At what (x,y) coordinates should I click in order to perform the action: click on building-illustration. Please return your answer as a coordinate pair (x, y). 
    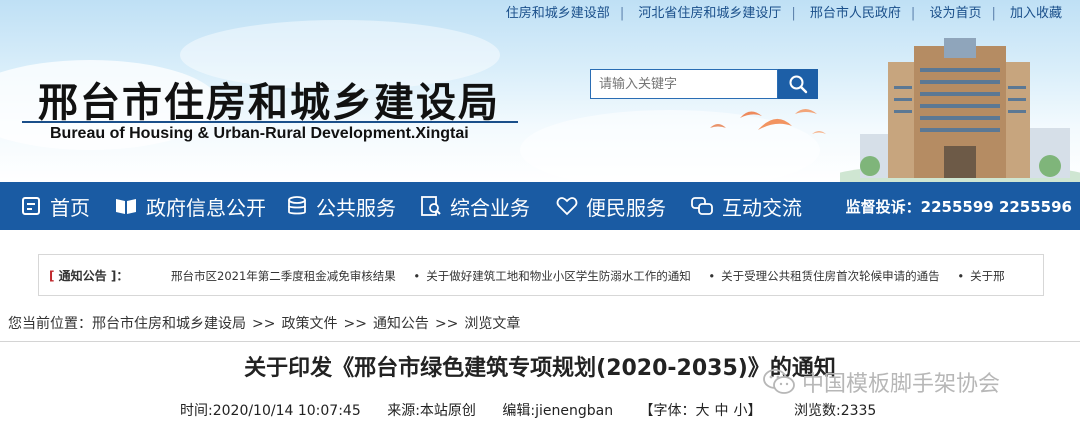
    Looking at the image, I should click on (960, 110).